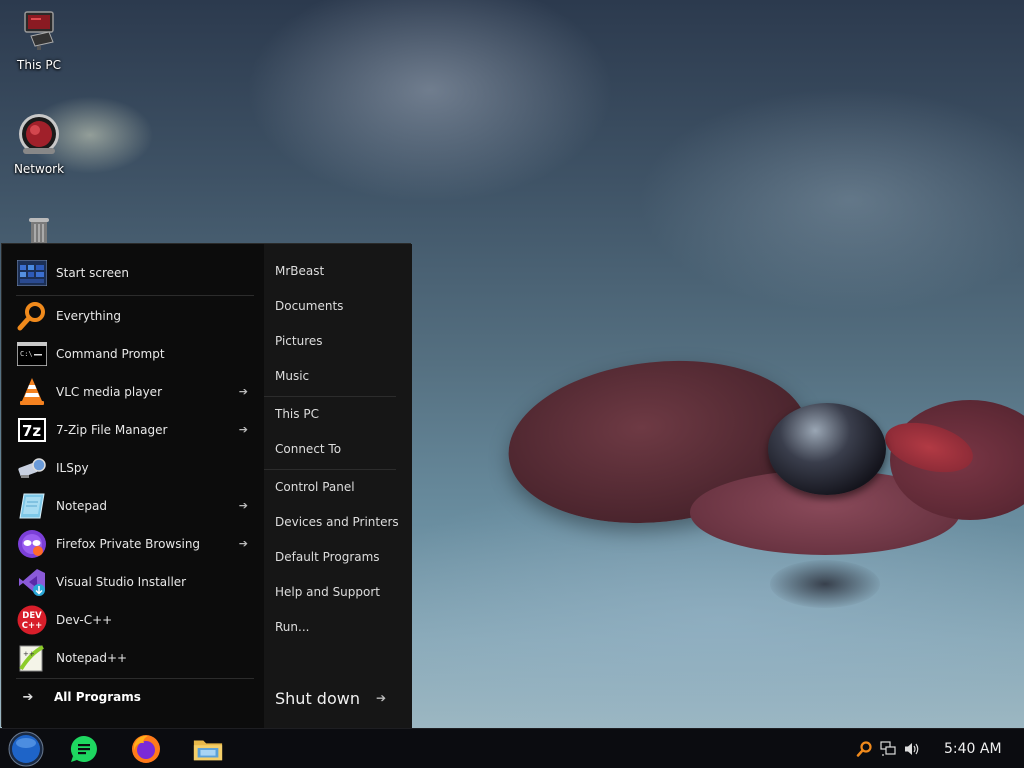 The width and height of the screenshot is (1024, 768). I want to click on volume-icon, so click(912, 749).